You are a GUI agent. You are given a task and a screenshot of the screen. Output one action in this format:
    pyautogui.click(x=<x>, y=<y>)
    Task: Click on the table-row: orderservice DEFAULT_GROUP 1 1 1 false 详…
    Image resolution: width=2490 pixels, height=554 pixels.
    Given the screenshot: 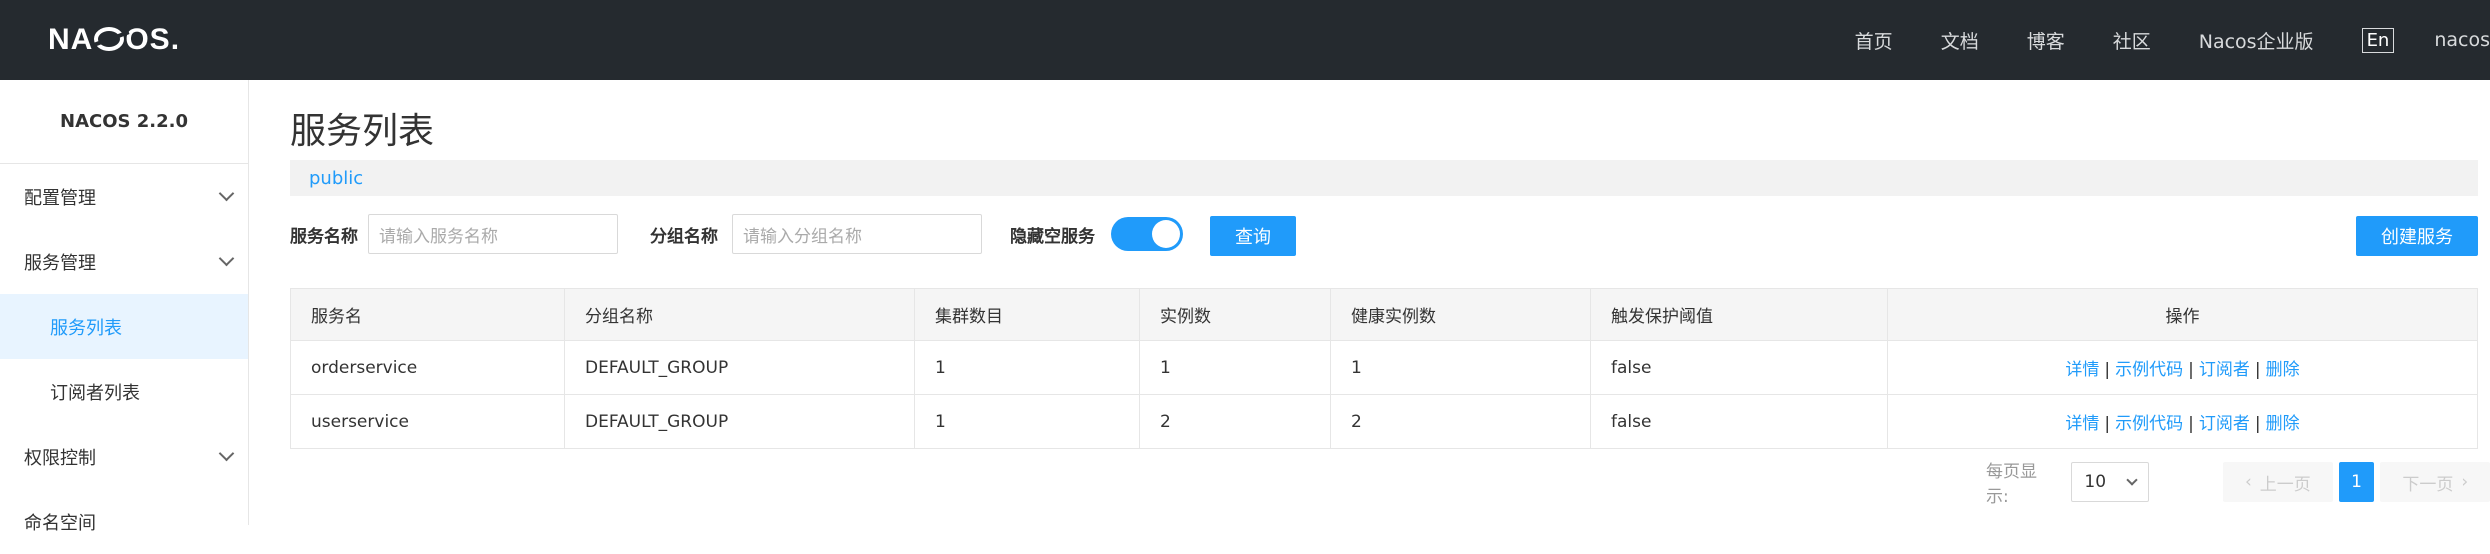 What is the action you would take?
    pyautogui.click(x=1384, y=367)
    